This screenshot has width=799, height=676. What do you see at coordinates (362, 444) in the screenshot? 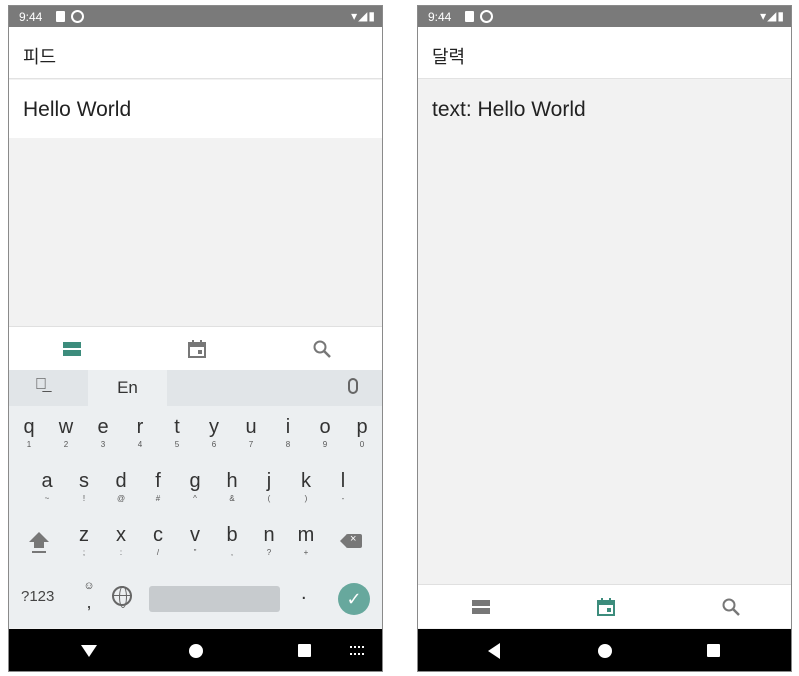
I see `key-sub-label: 0` at bounding box center [362, 444].